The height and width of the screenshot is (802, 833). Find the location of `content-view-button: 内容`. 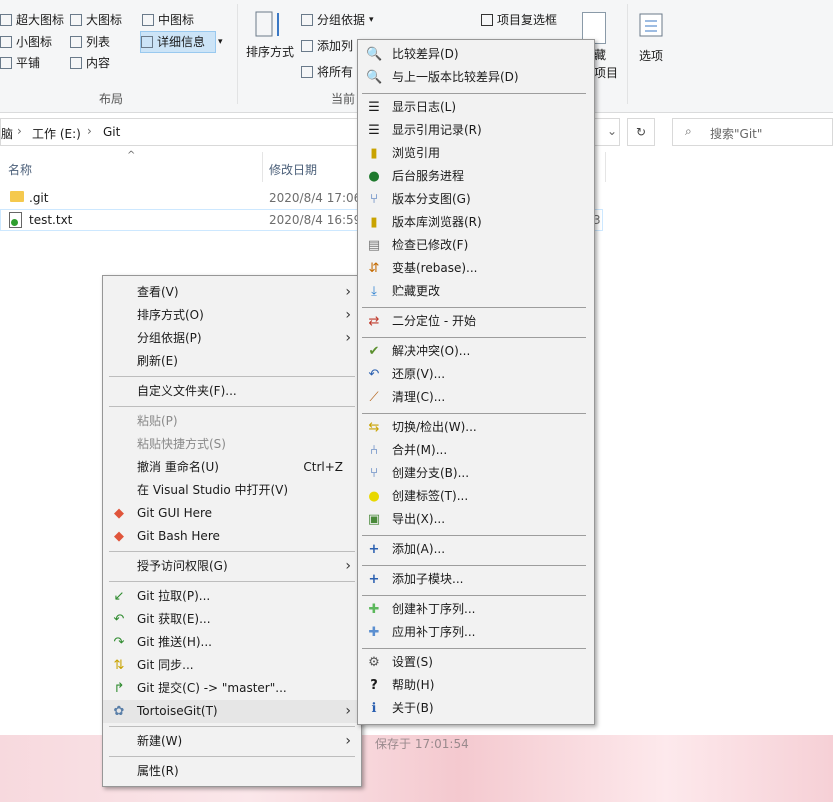

content-view-button: 内容 is located at coordinates (90, 63).